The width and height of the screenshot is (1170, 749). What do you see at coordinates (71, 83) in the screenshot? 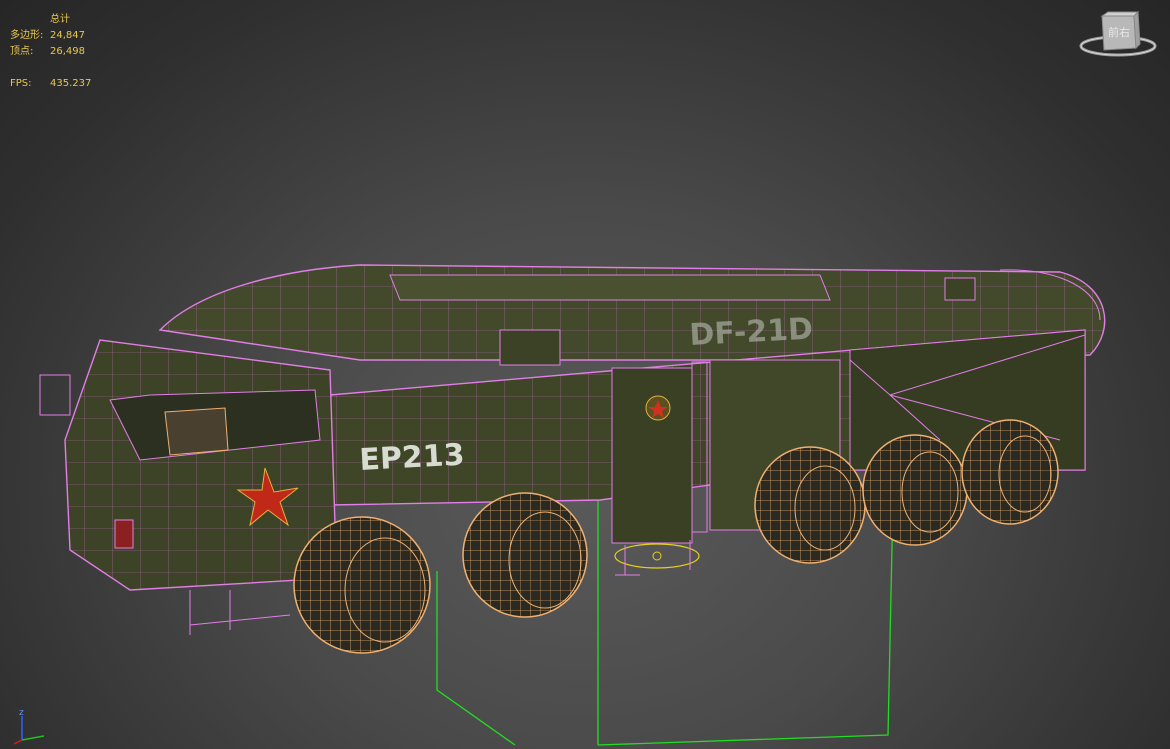
I see `stats-fps-value: 435.237` at bounding box center [71, 83].